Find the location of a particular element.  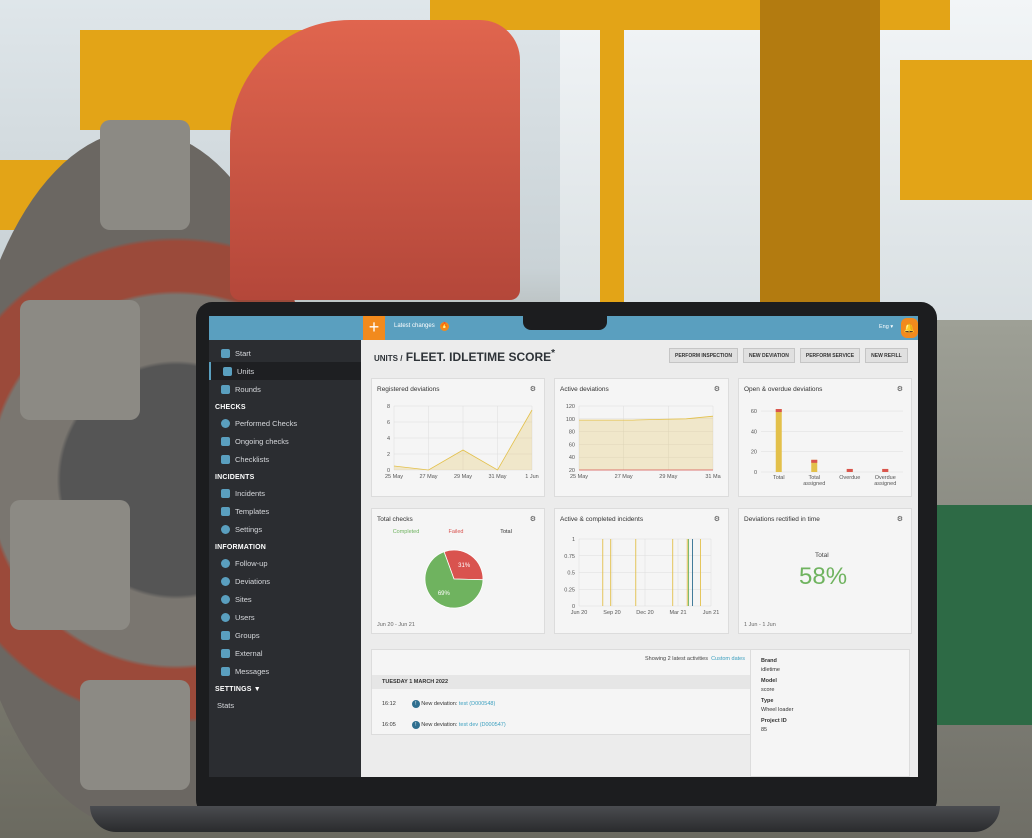

sidebar-item-checklists: Checklists is located at coordinates (285, 459).